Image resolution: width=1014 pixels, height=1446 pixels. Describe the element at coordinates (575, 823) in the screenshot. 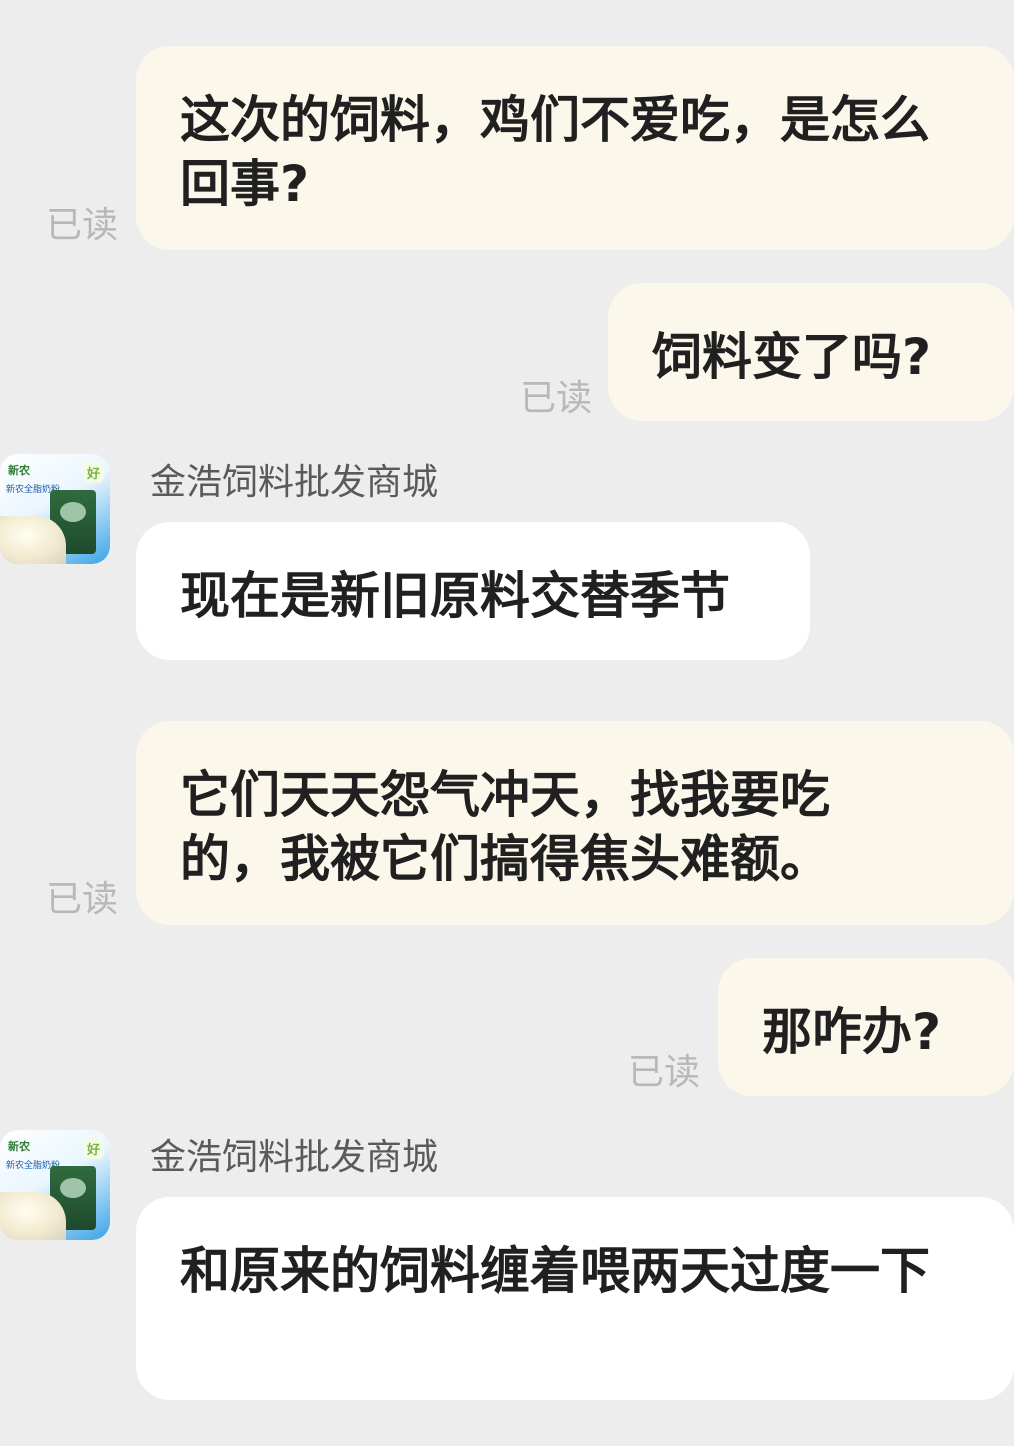

I see `outgoing-message-bubble: 它们天天怨气冲天，找我要吃的，我被它们搞得焦头难额。` at that location.